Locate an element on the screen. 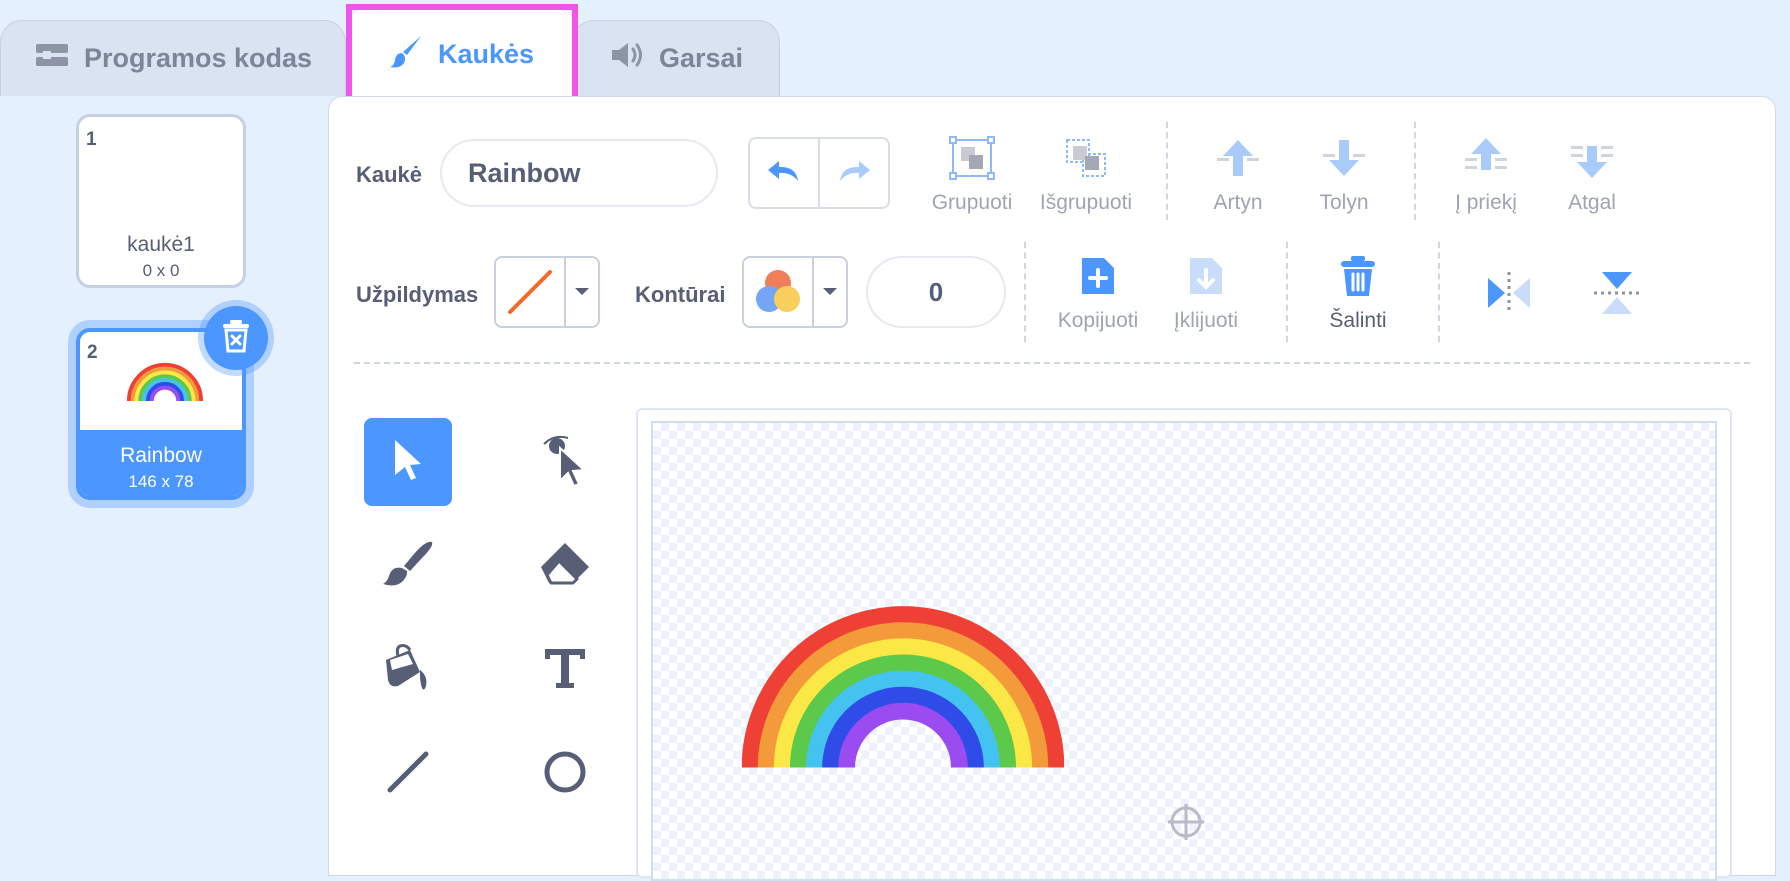  flip-vertical-icon is located at coordinates (1617, 296).